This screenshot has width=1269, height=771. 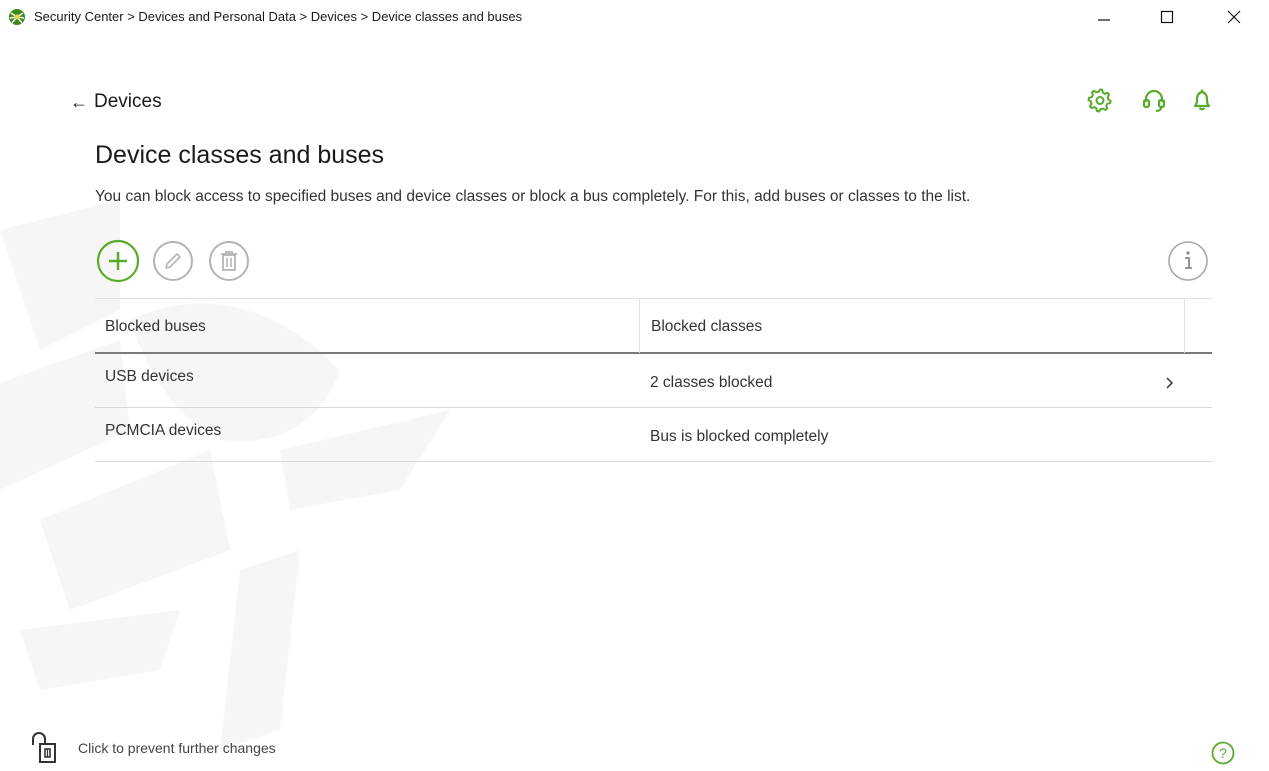 What do you see at coordinates (240, 155) in the screenshot?
I see `page-title: Device classes and buses` at bounding box center [240, 155].